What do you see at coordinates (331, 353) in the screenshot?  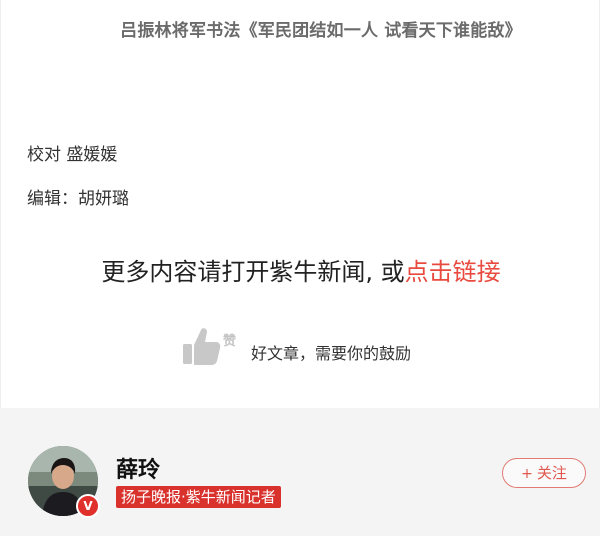 I see `like-encourage-text: 好文章，需要你的鼓励` at bounding box center [331, 353].